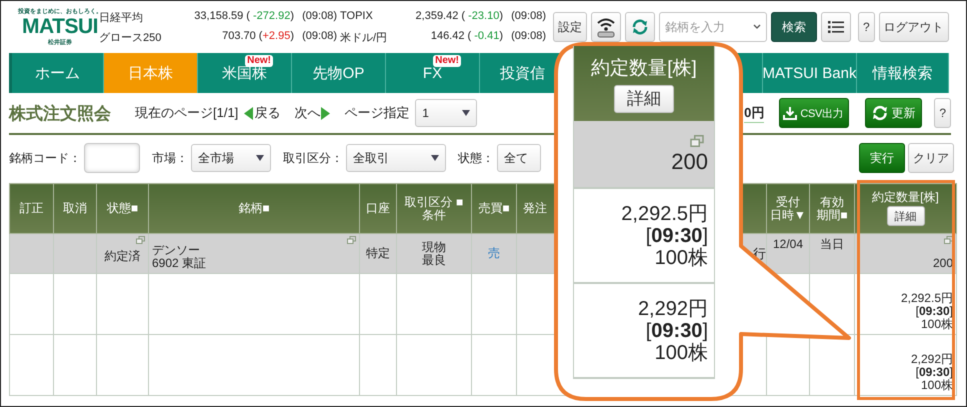 The image size is (967, 407). What do you see at coordinates (121, 17) in the screenshot?
I see `index-name: 日経平均` at bounding box center [121, 17].